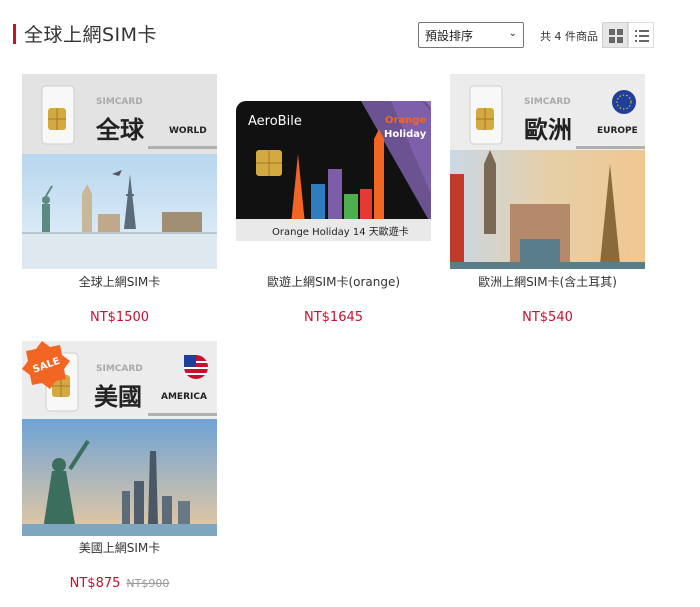 This screenshot has height=607, width=700. Describe the element at coordinates (512, 33) in the screenshot. I see `chevron-down-icon: ⌄` at that location.